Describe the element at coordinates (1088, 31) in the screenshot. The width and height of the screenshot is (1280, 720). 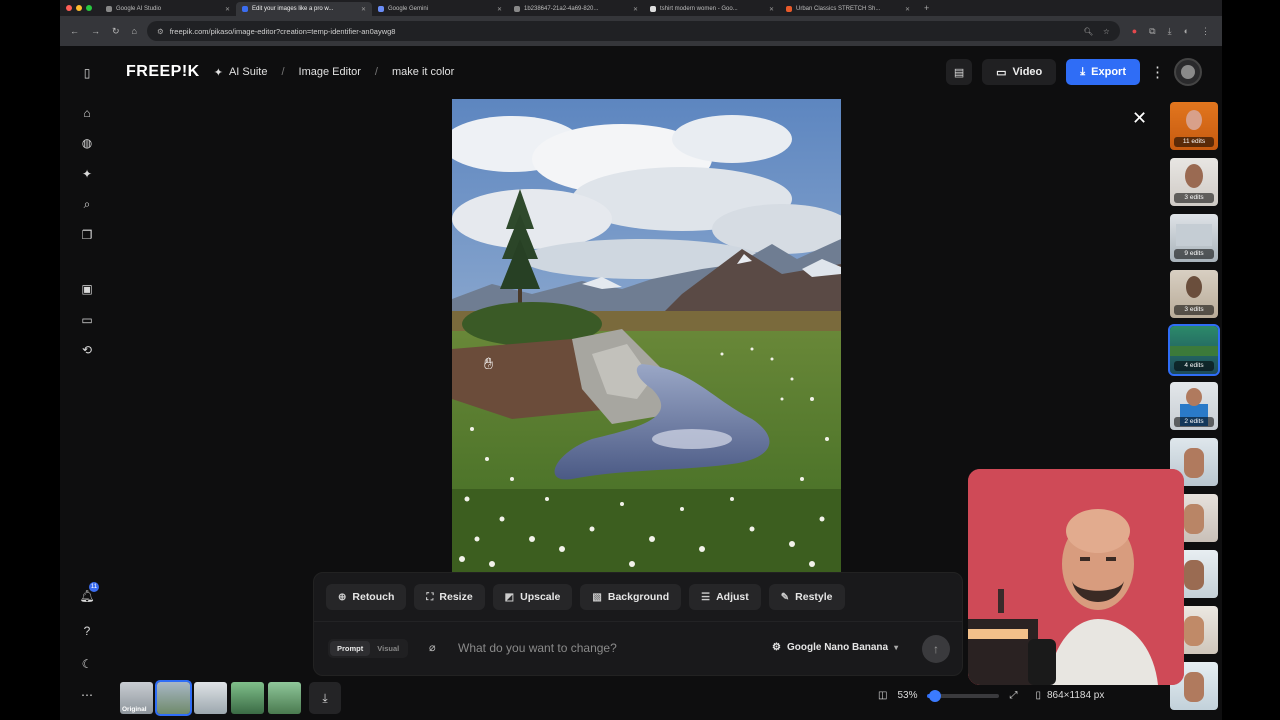
I see `zoom-search-icon: 🔍︎` at that location.